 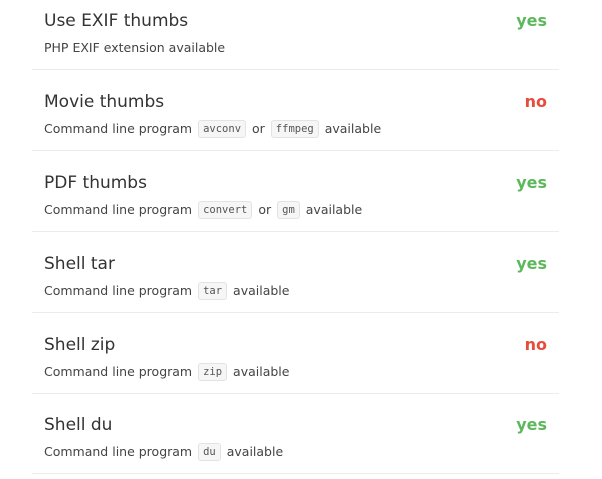 I want to click on feature-title: Use EXIF thumbs, so click(x=116, y=21).